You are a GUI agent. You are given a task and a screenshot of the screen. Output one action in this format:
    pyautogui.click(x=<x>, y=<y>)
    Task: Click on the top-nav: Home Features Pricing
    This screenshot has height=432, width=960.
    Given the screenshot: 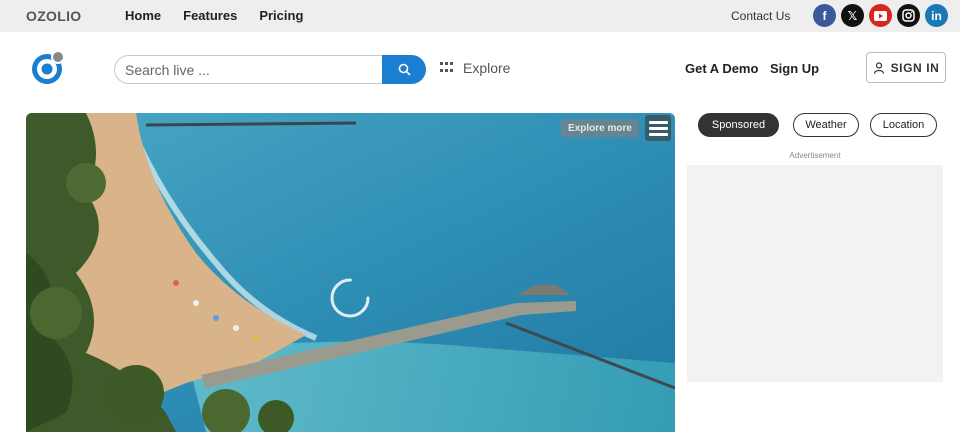 What is the action you would take?
    pyautogui.click(x=225, y=15)
    